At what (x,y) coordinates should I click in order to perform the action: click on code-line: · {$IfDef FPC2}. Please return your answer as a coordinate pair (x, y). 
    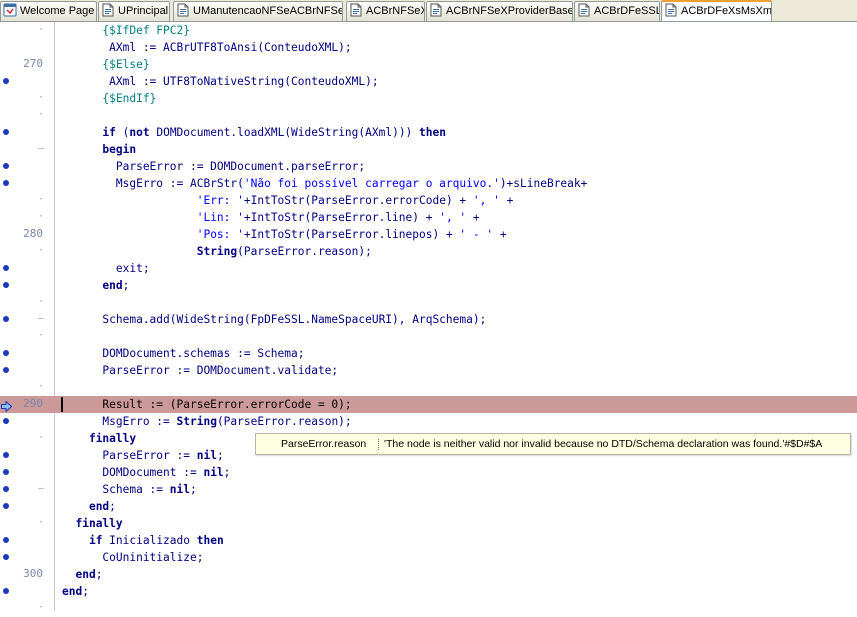
    Looking at the image, I should click on (428, 30).